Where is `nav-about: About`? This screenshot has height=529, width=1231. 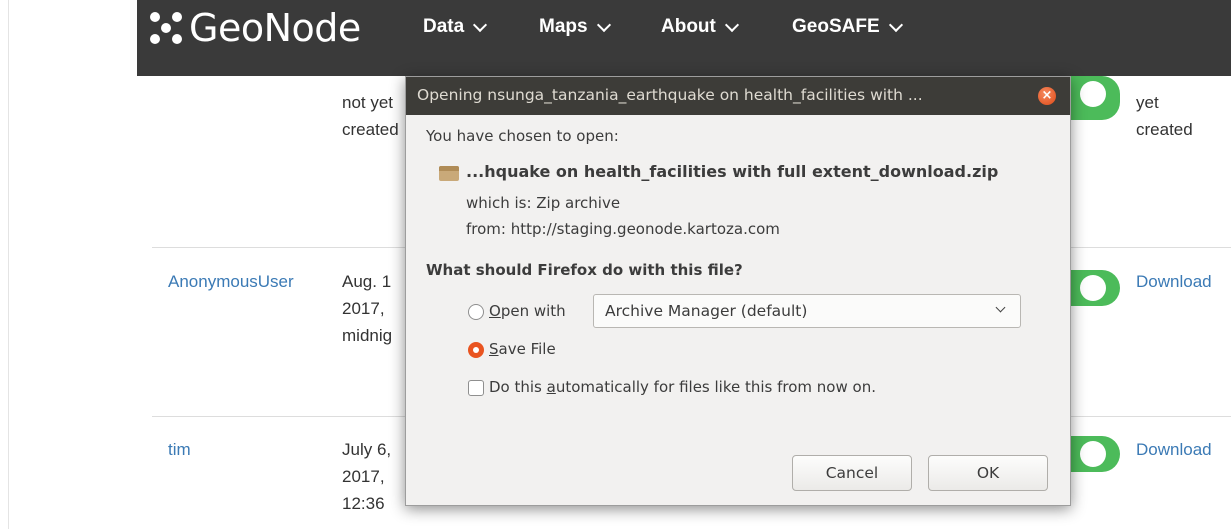
nav-about: About is located at coordinates (700, 27).